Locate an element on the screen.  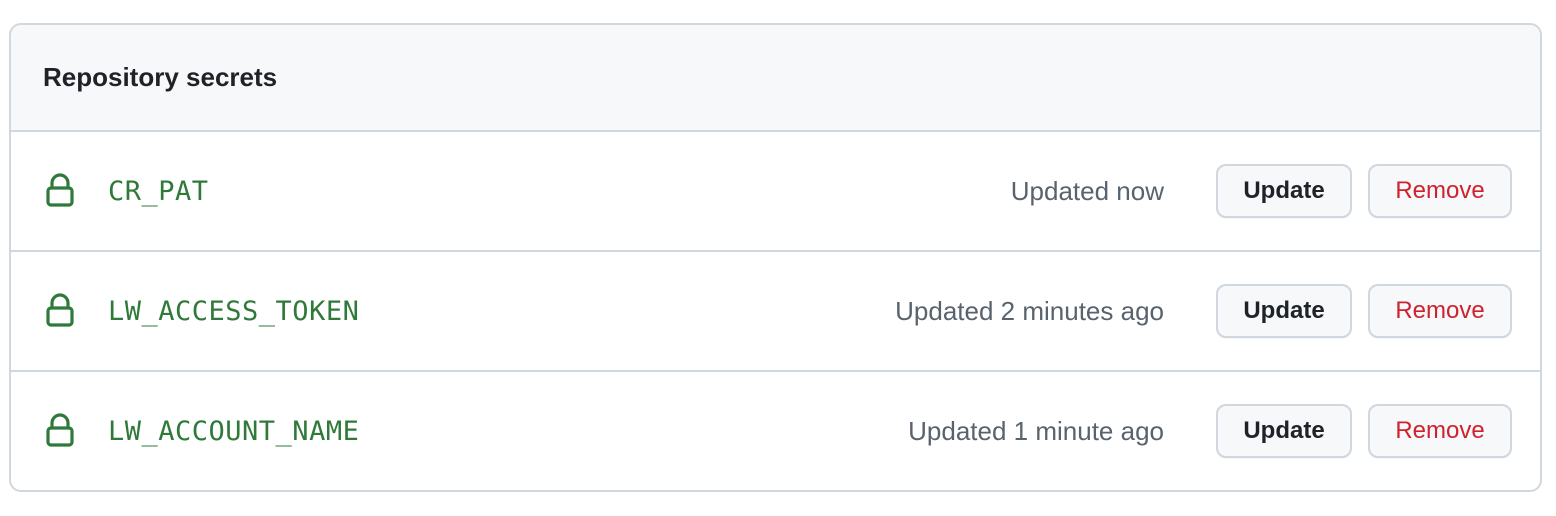
panel-title: Repository secrets is located at coordinates (160, 77).